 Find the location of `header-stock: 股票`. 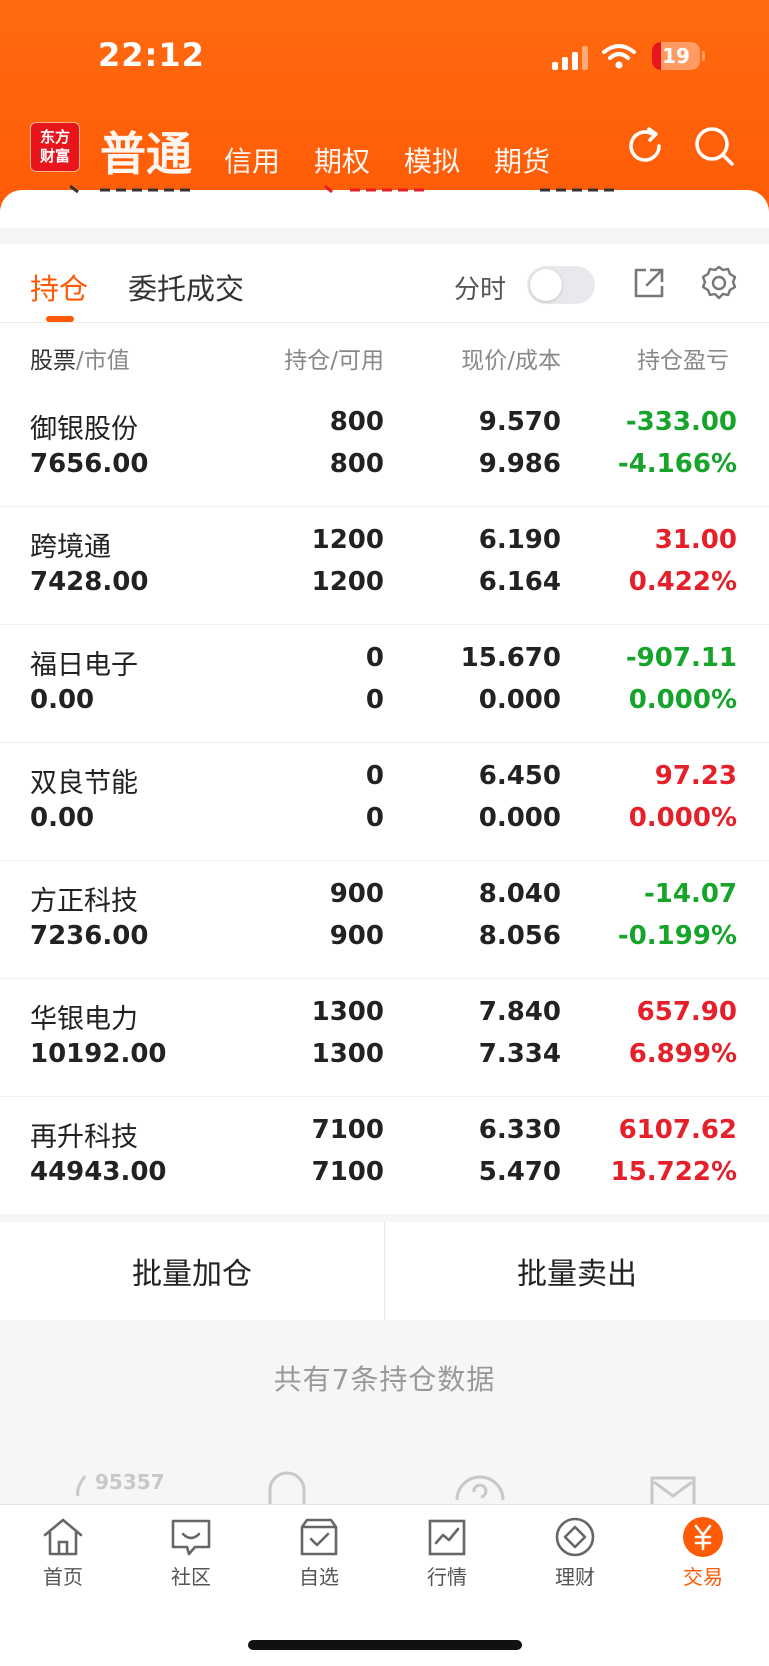

header-stock: 股票 is located at coordinates (53, 361).